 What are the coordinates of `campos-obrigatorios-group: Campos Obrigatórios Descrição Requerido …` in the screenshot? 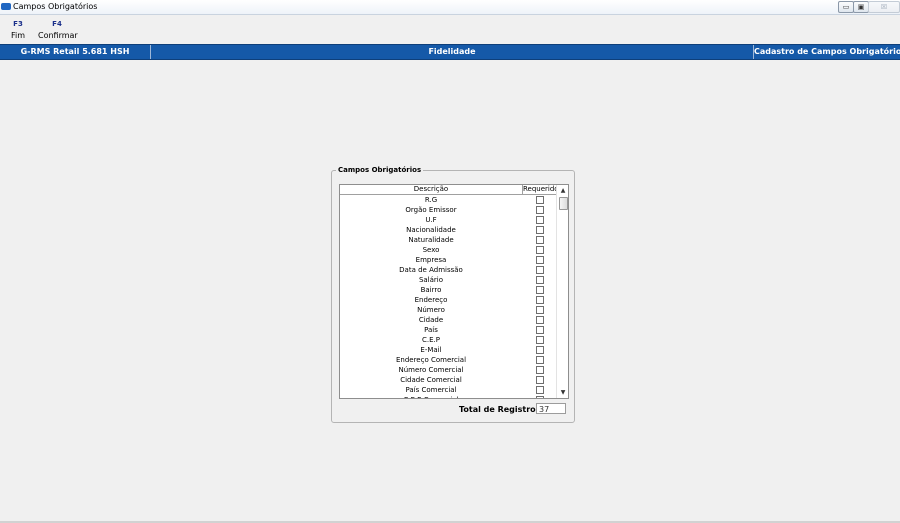 It's located at (453, 294).